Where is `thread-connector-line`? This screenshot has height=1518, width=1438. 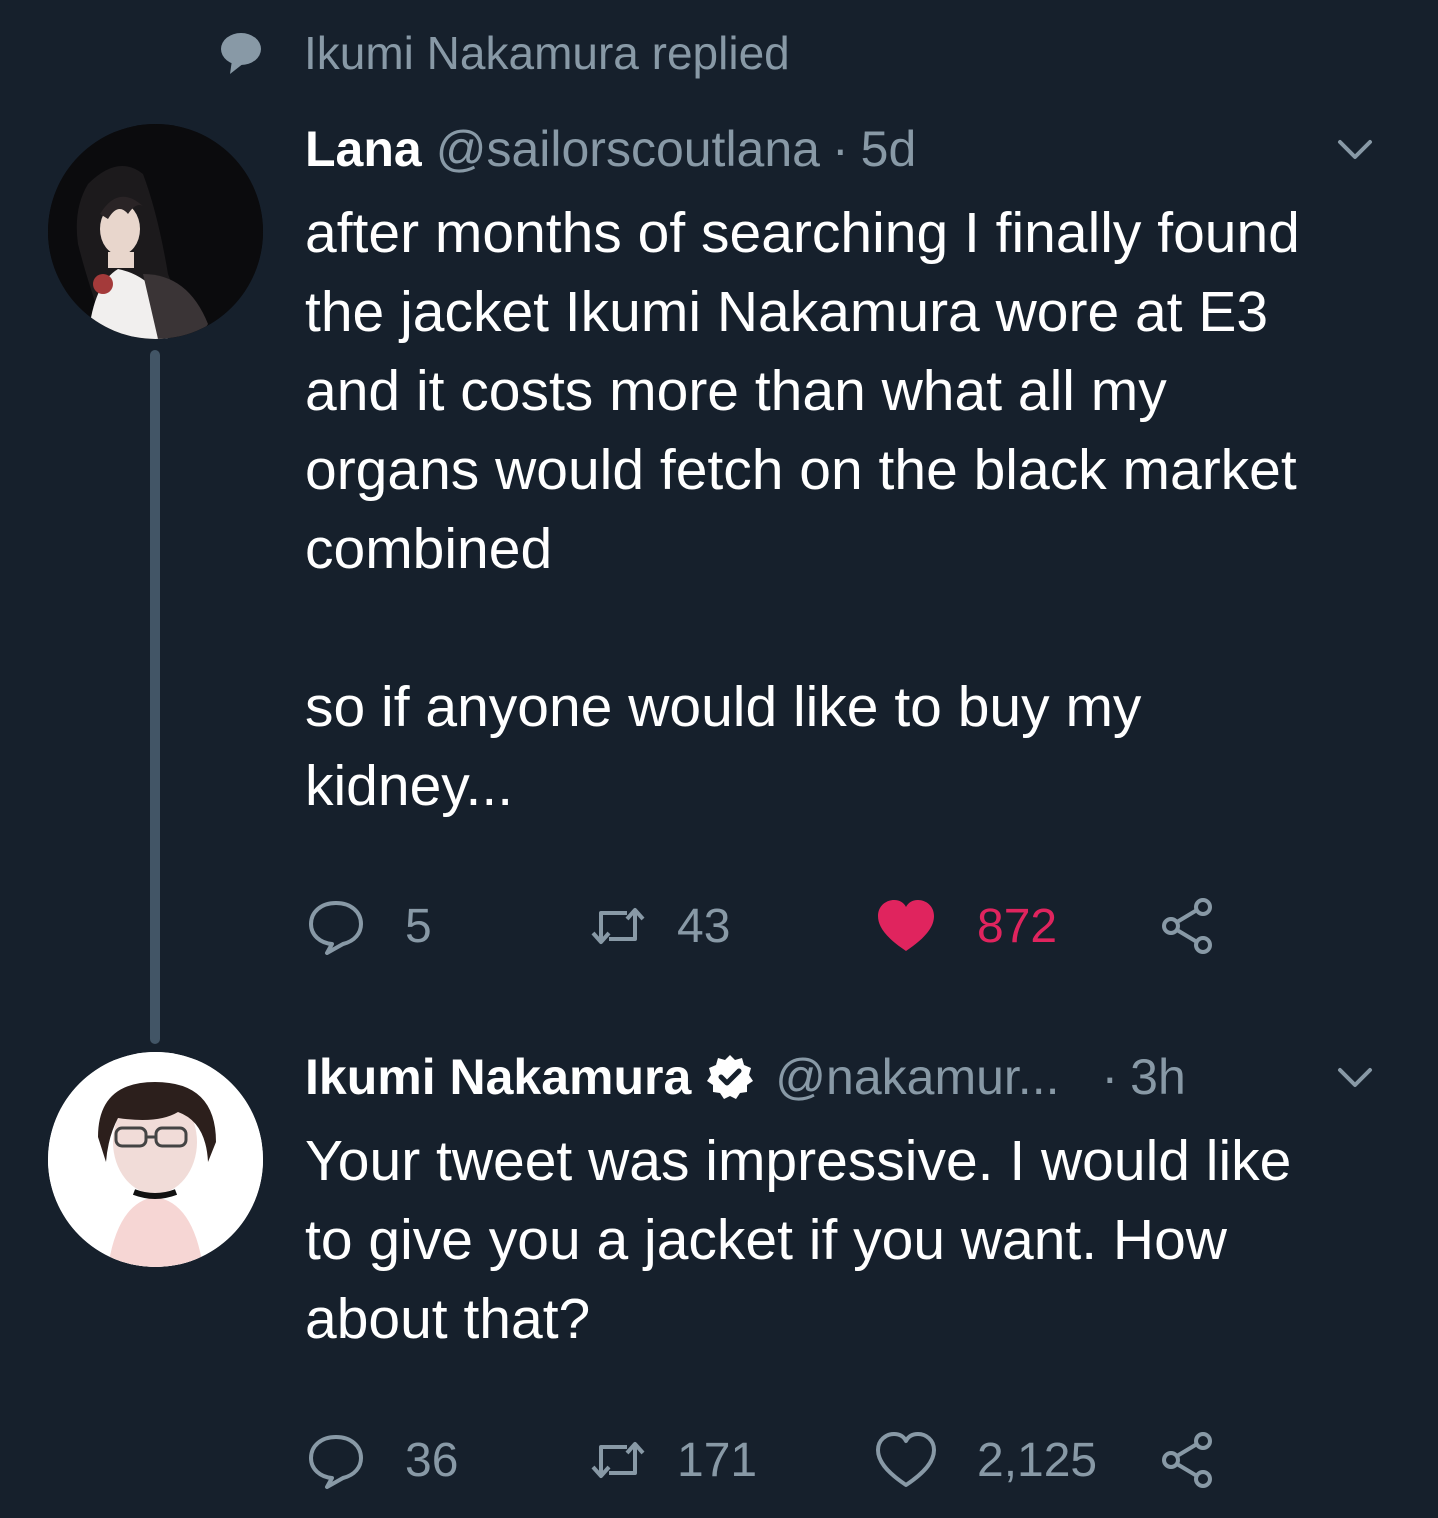
thread-connector-line is located at coordinates (155, 697).